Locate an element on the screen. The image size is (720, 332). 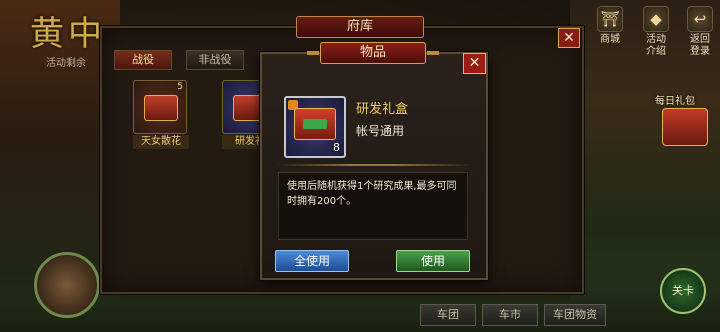
gift-chest-contents is located at coordinates (315, 124).